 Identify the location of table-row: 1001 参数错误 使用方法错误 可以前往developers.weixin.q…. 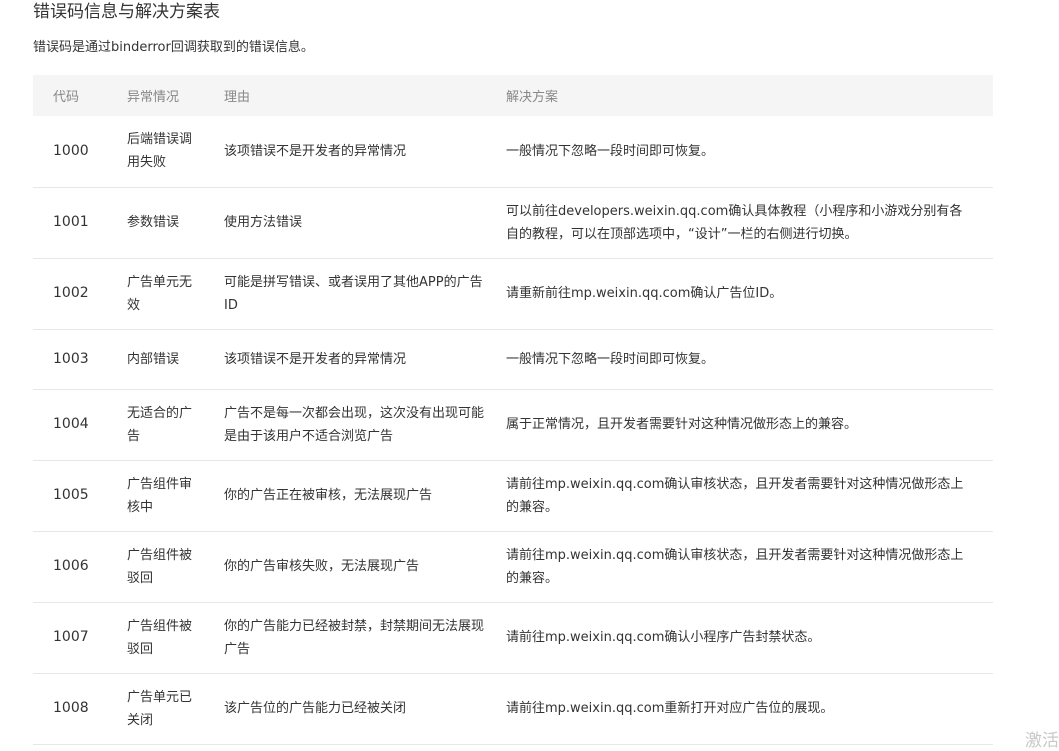
(513, 223).